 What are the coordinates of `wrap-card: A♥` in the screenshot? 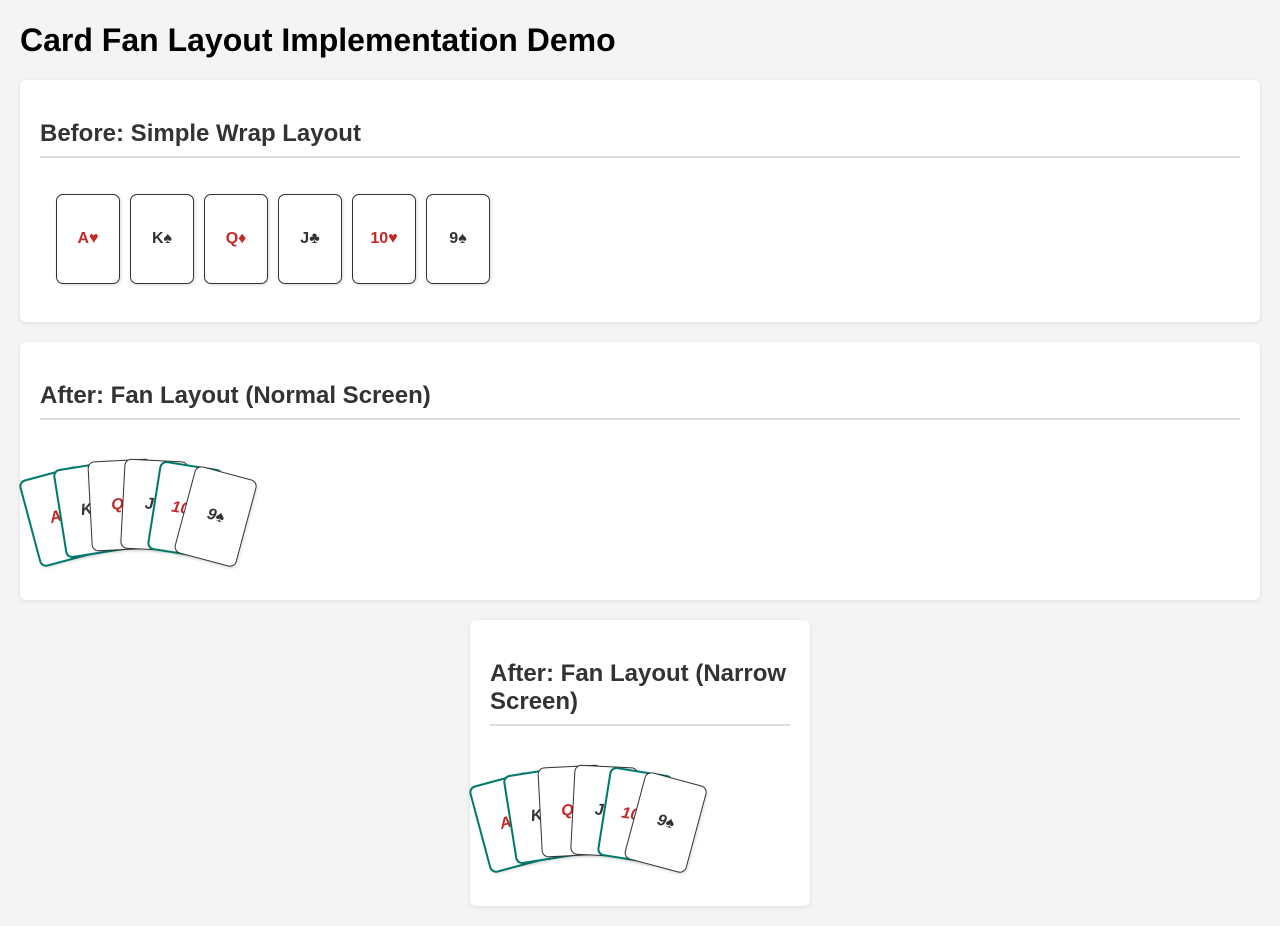 It's located at (88, 239).